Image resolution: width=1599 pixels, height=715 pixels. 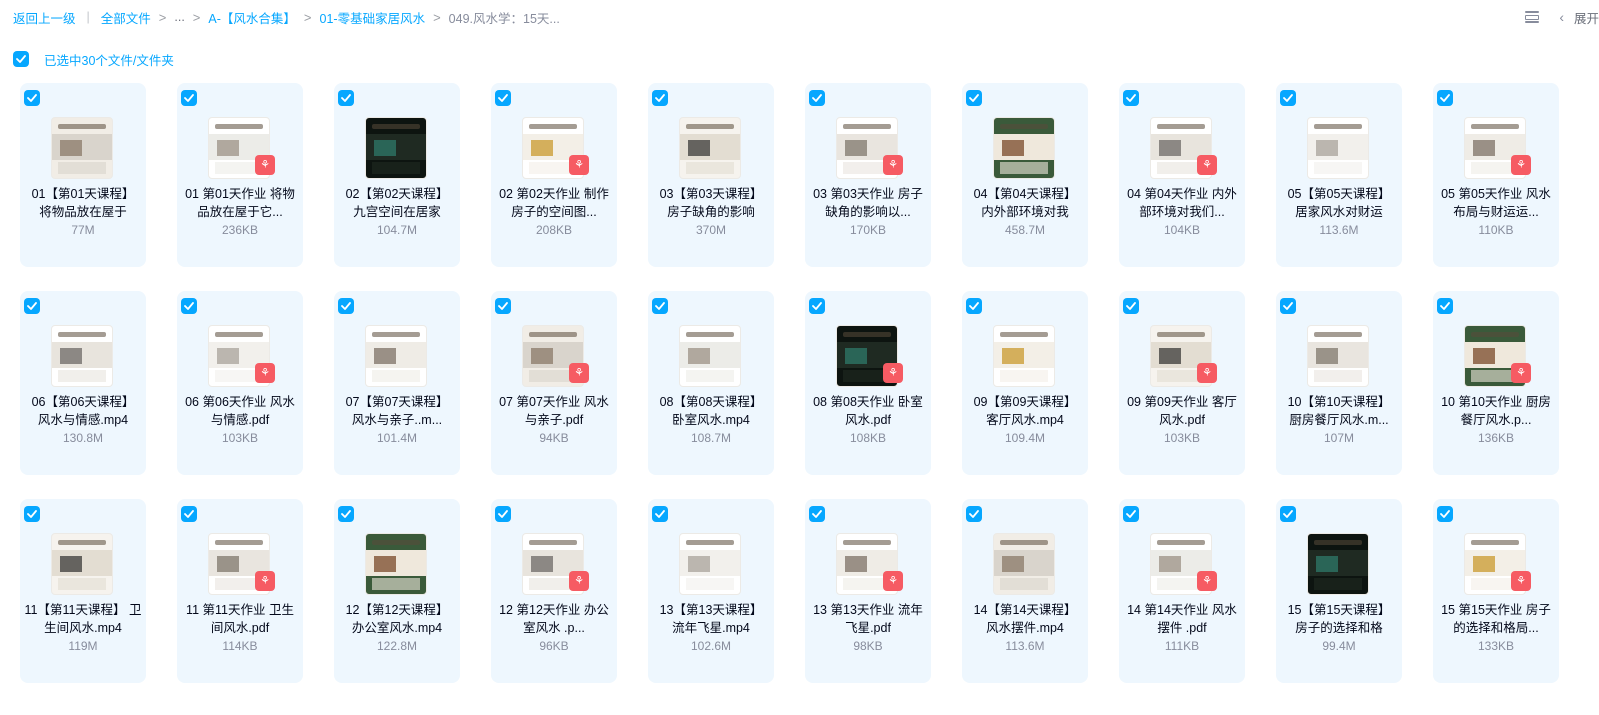 I want to click on file-size: 111KB, so click(x=1182, y=646).